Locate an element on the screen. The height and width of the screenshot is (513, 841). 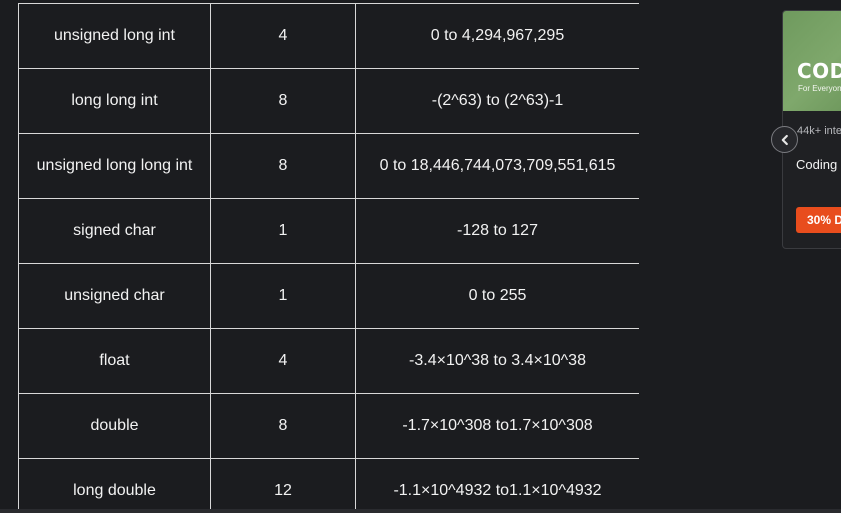
table-cell-range: 0 to 4,294,967,295 is located at coordinates (497, 36).